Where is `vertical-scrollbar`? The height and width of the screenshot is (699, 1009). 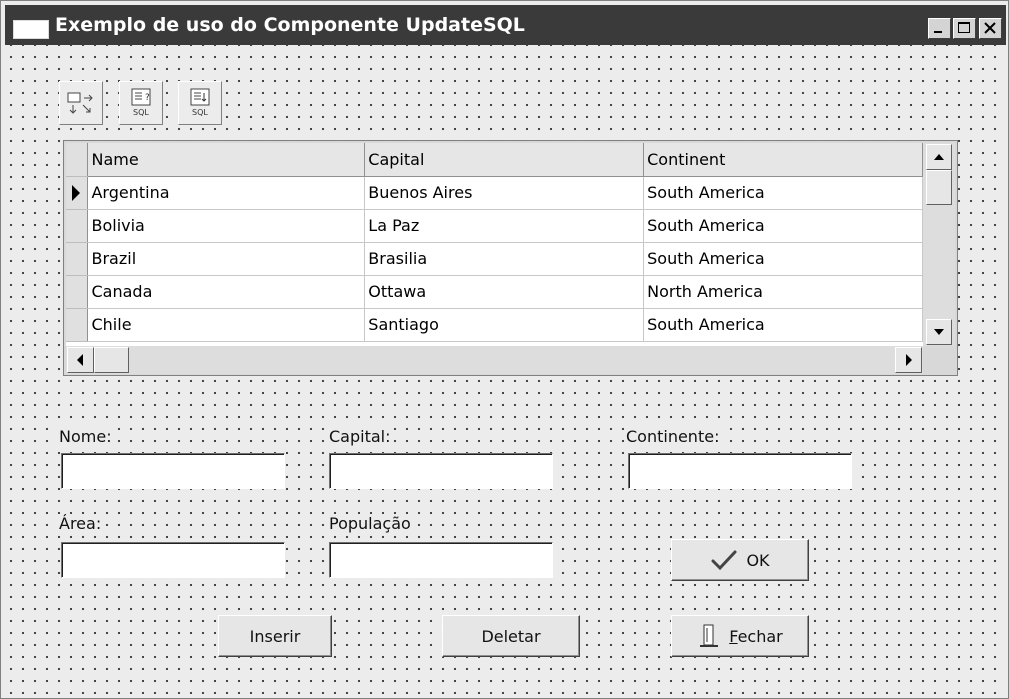 vertical-scrollbar is located at coordinates (939, 244).